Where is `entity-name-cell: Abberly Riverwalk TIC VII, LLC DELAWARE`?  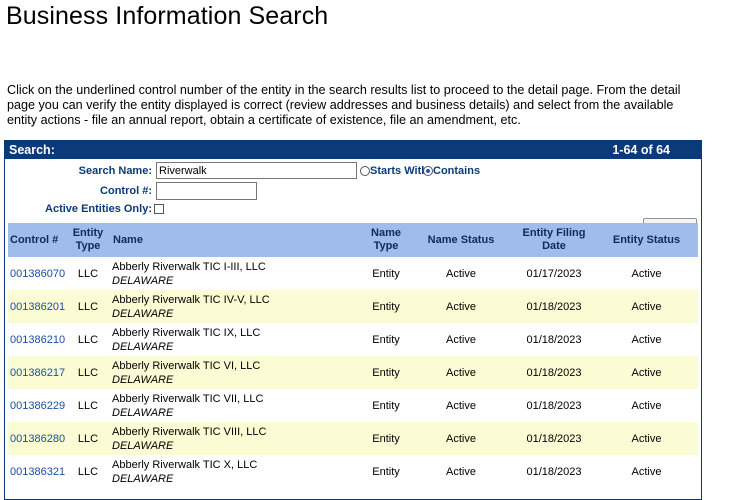
entity-name-cell: Abberly Riverwalk TIC VII, LLC DELAWARE is located at coordinates (236, 405).